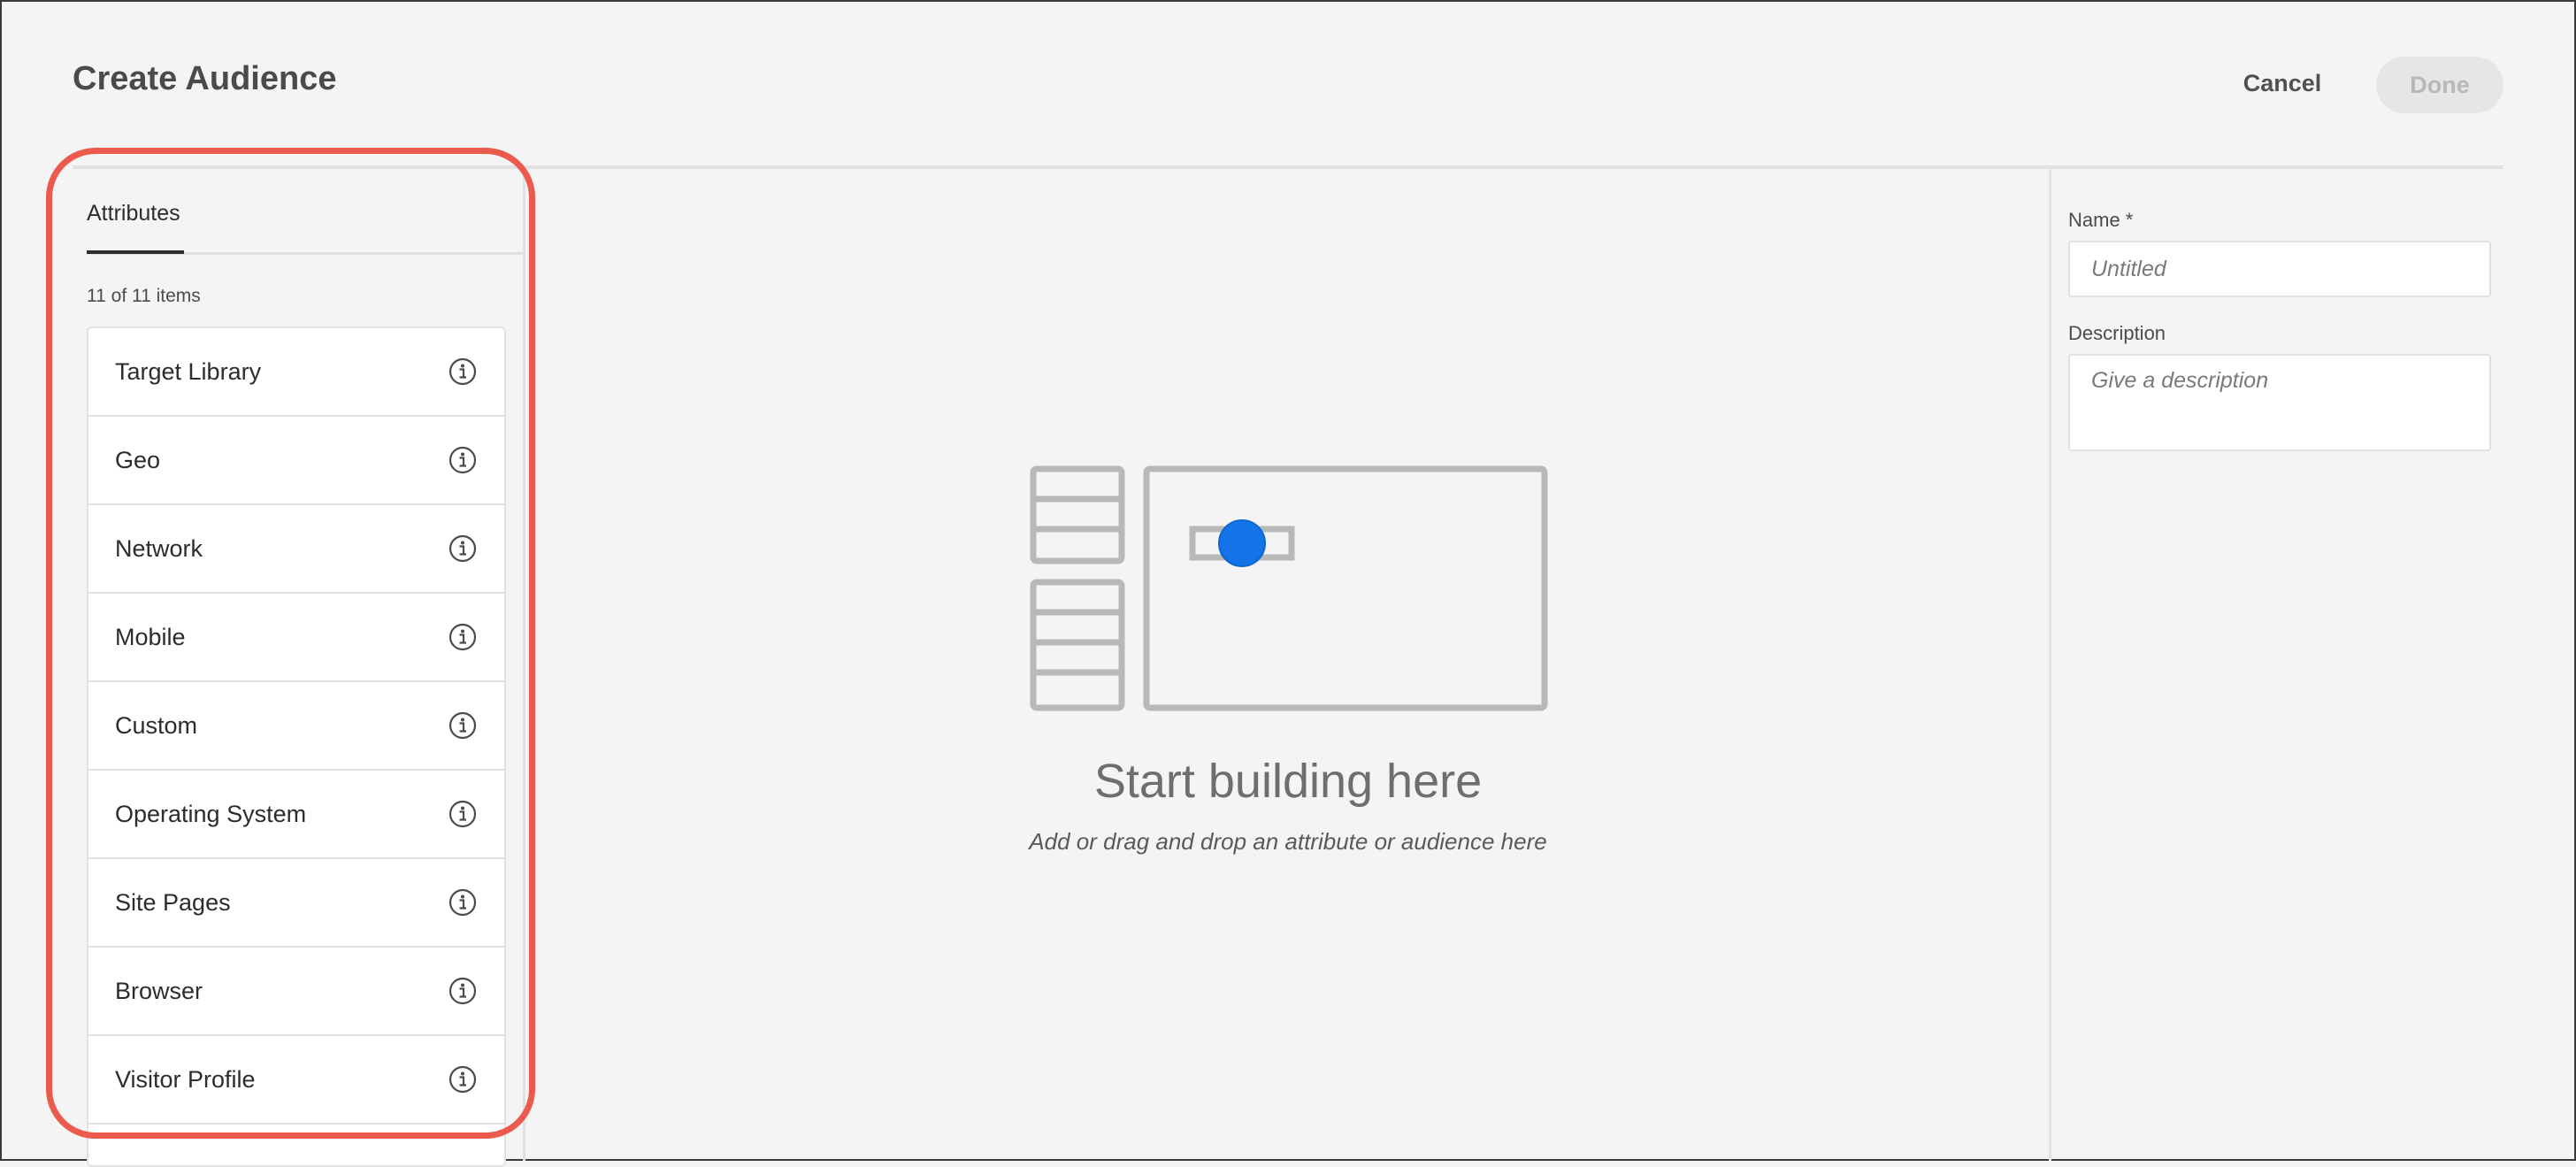 Image resolution: width=2576 pixels, height=1167 pixels. Describe the element at coordinates (296, 549) in the screenshot. I see `list-item: Network` at that location.